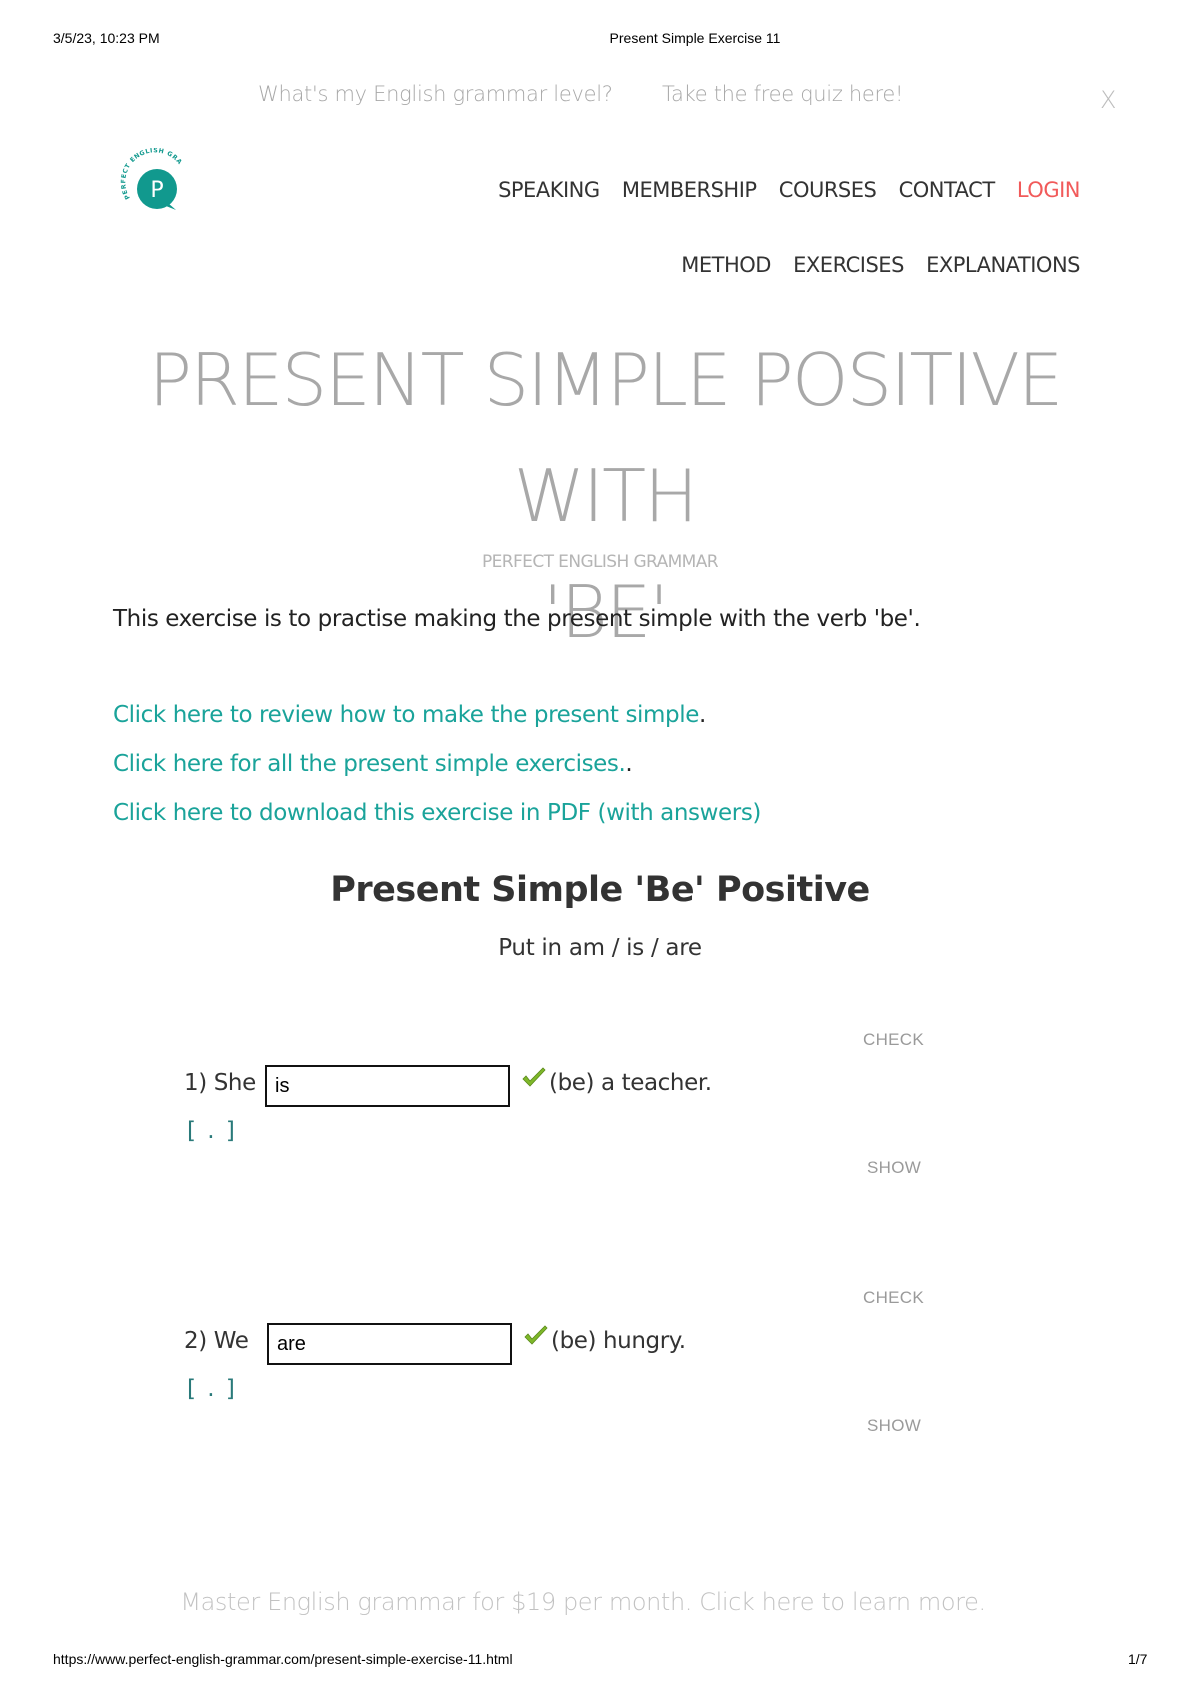 The height and width of the screenshot is (1698, 1200). What do you see at coordinates (216, 1341) in the screenshot?
I see `question-prefix: 2) We` at bounding box center [216, 1341].